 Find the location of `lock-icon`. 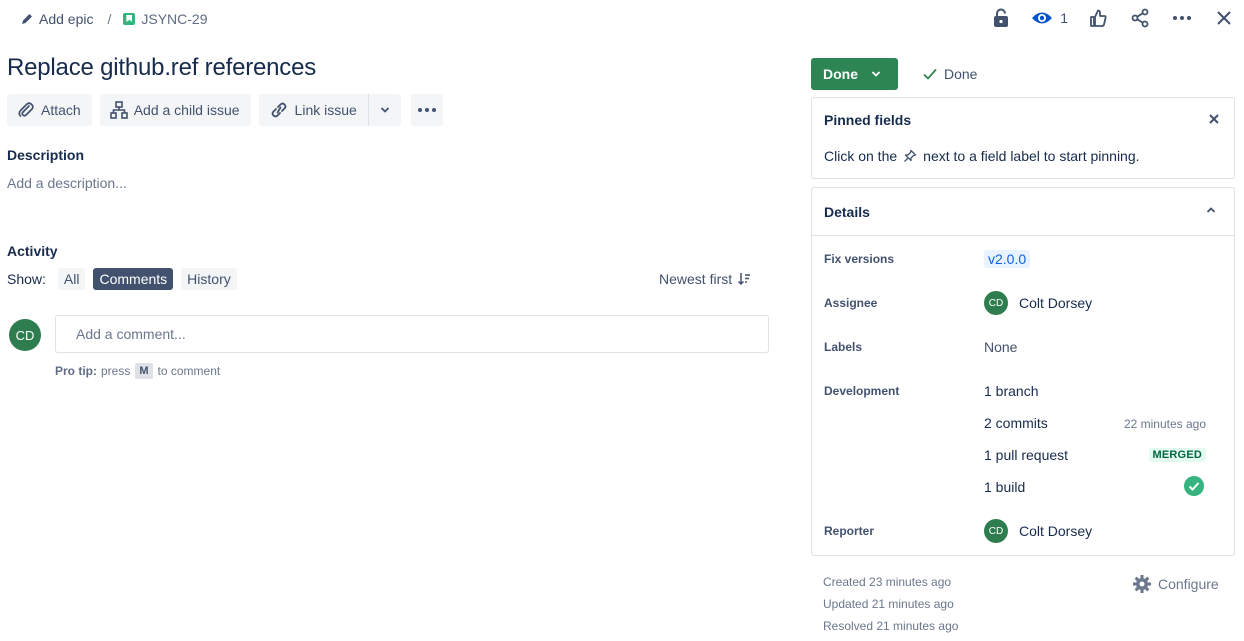

lock-icon is located at coordinates (1001, 18).